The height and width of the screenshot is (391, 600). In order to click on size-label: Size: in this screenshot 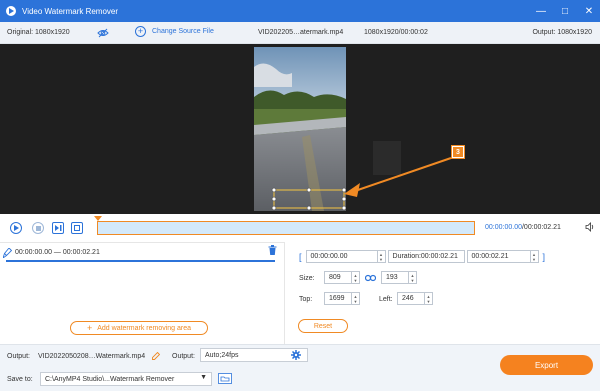, I will do `click(307, 278)`.